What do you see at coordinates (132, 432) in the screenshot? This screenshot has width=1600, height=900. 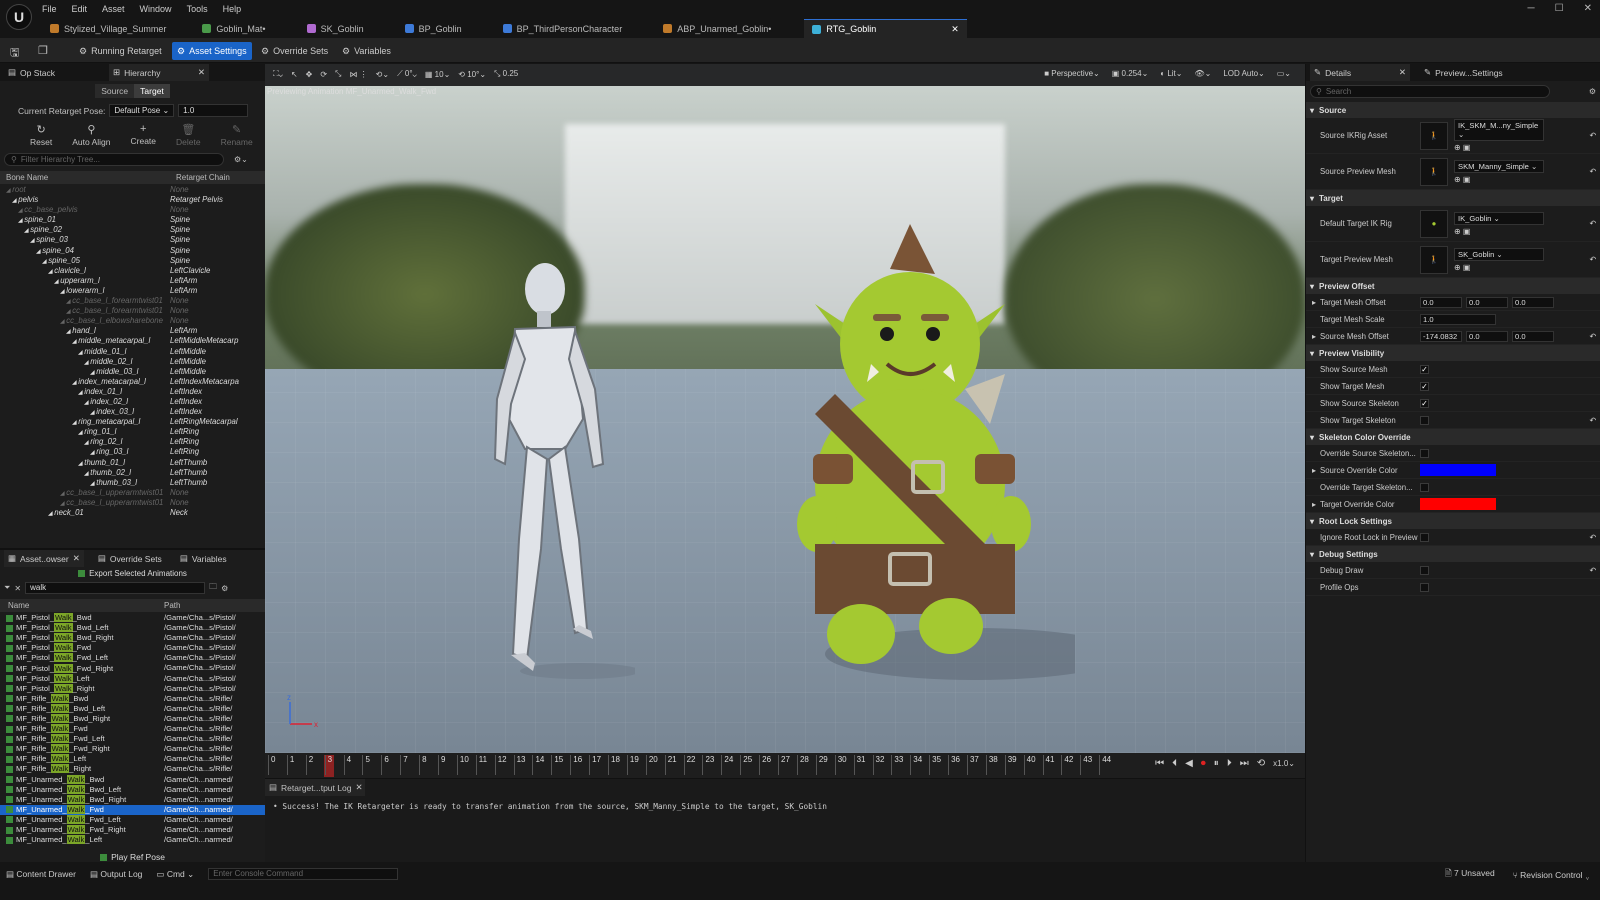 I see `bone-row: ◢ ring_01_l LeftRing` at bounding box center [132, 432].